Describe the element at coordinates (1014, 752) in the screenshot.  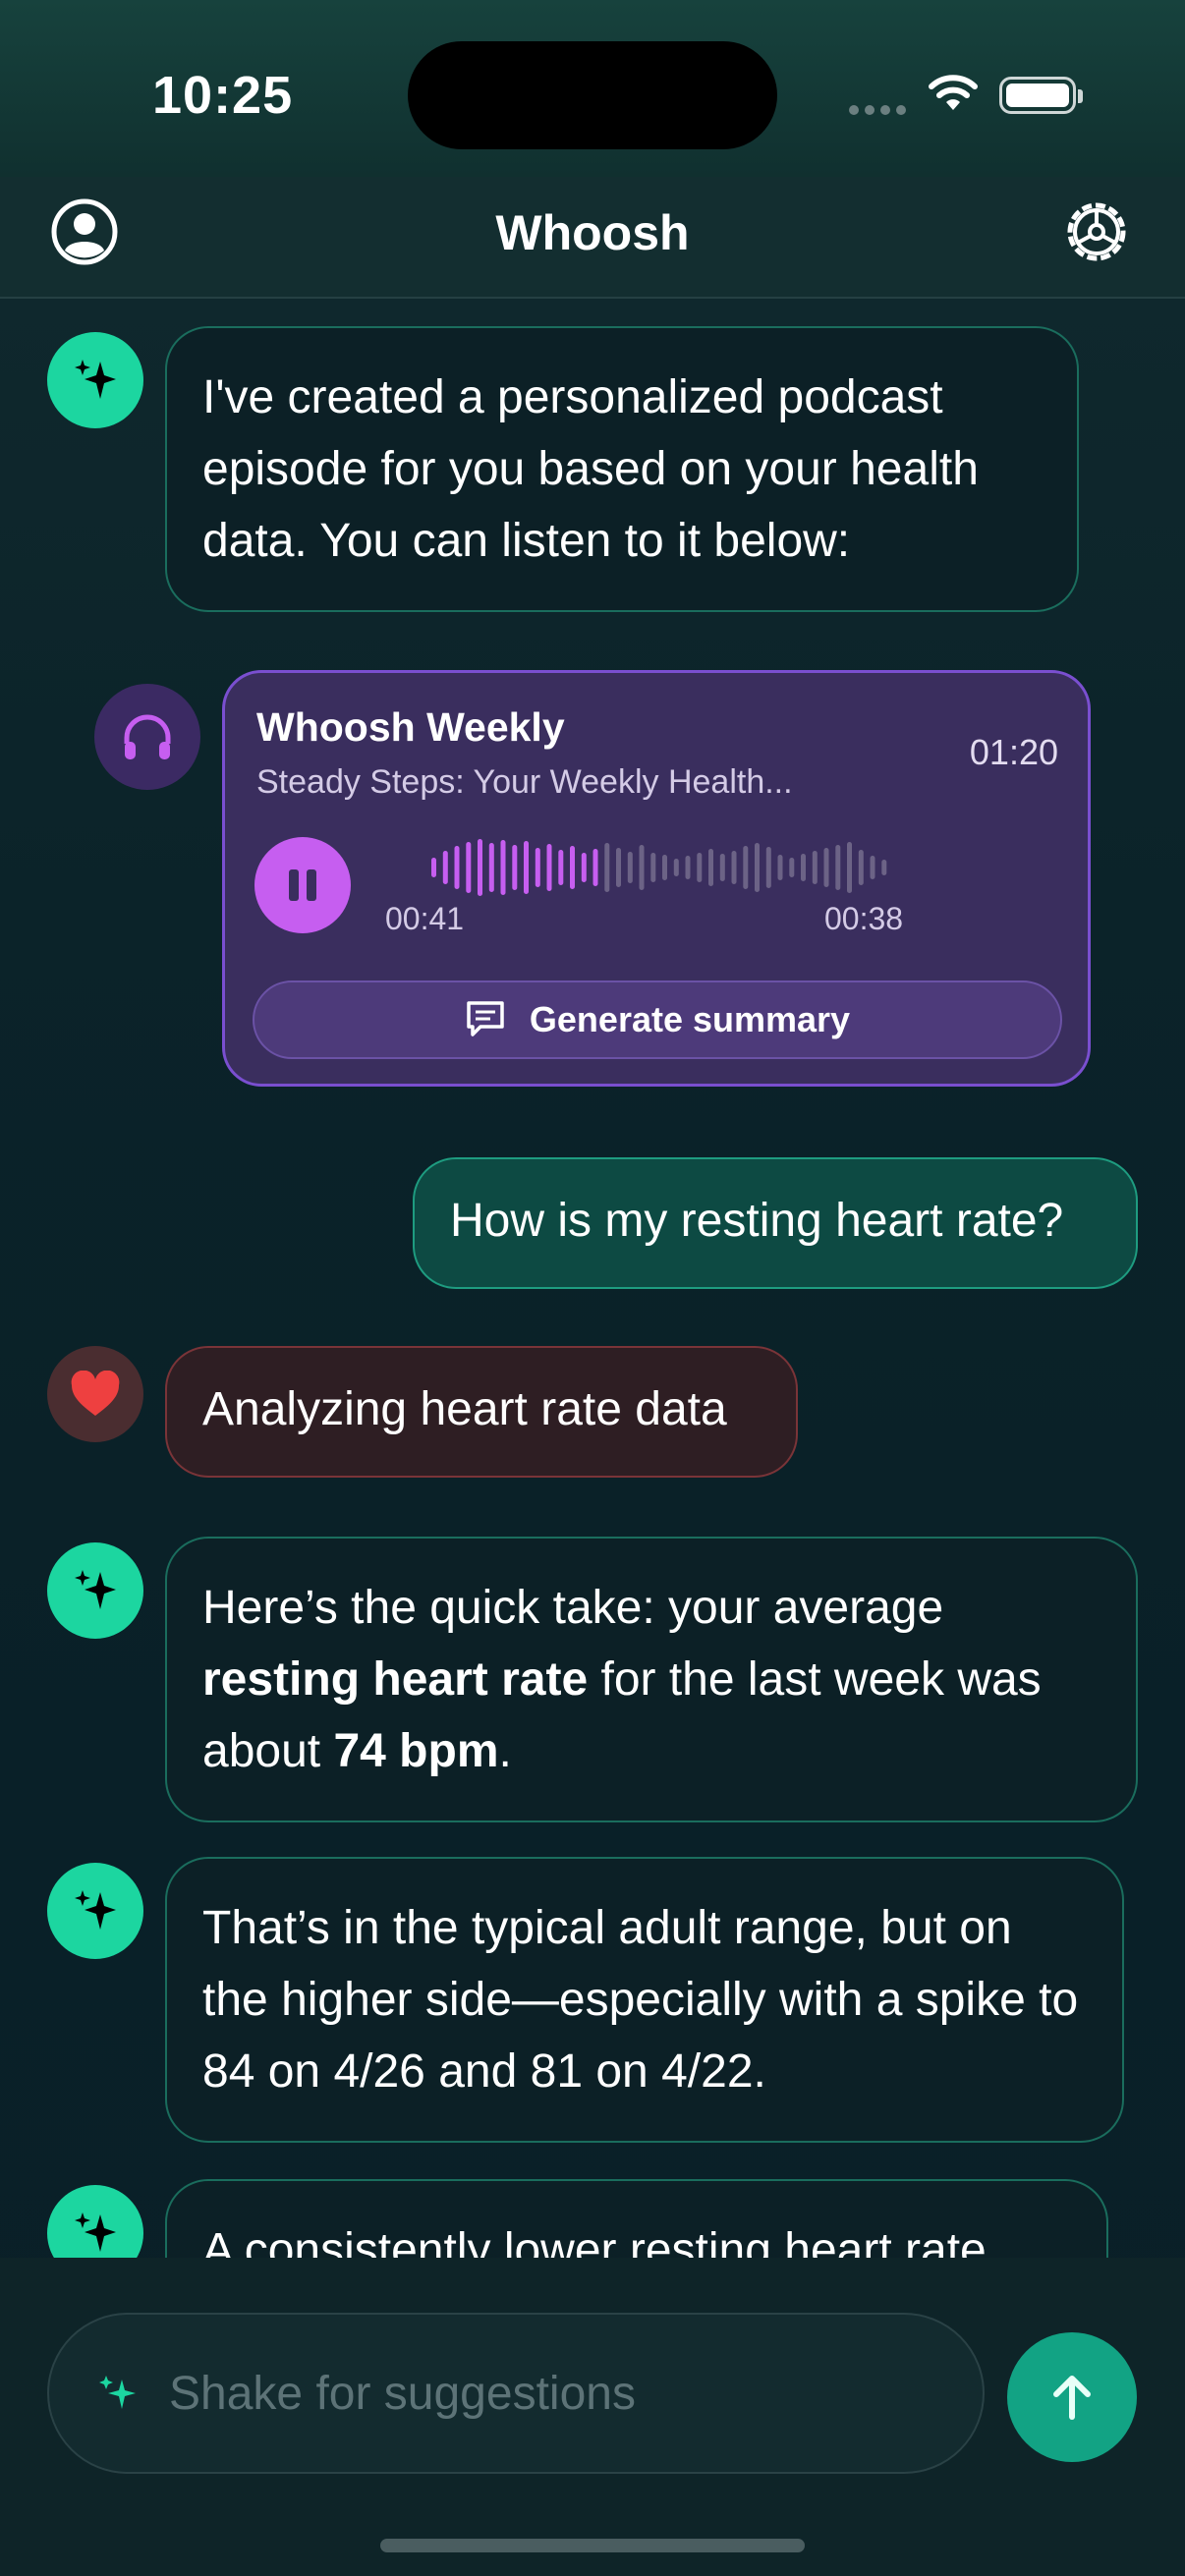
I see `podcast-duration: 01:20` at that location.